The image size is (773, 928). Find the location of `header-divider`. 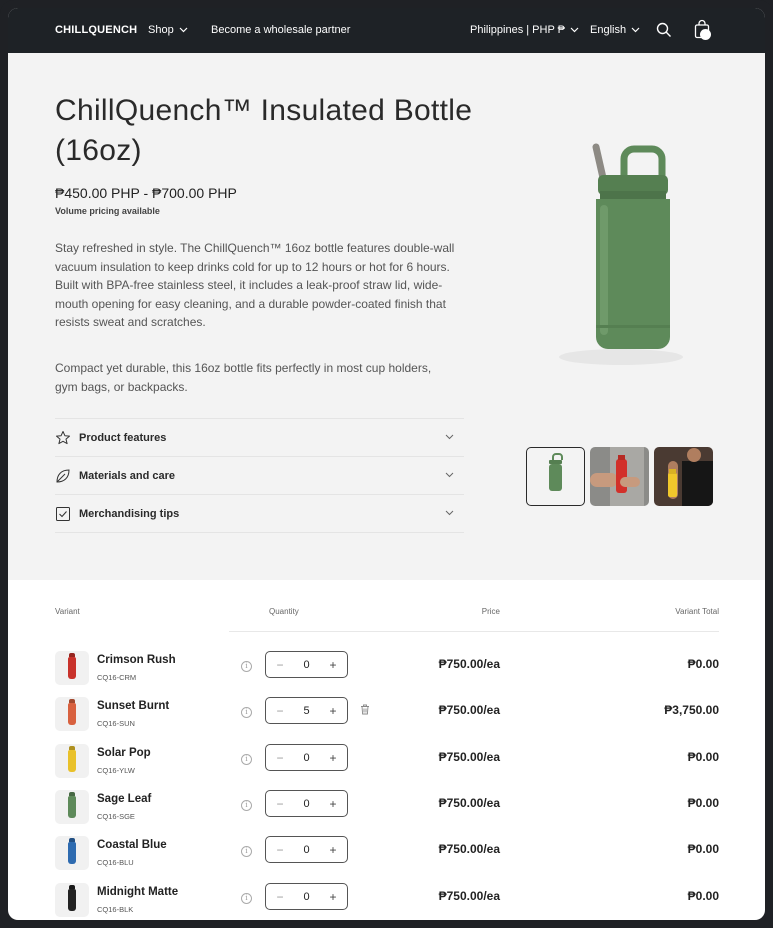

header-divider is located at coordinates (474, 631).